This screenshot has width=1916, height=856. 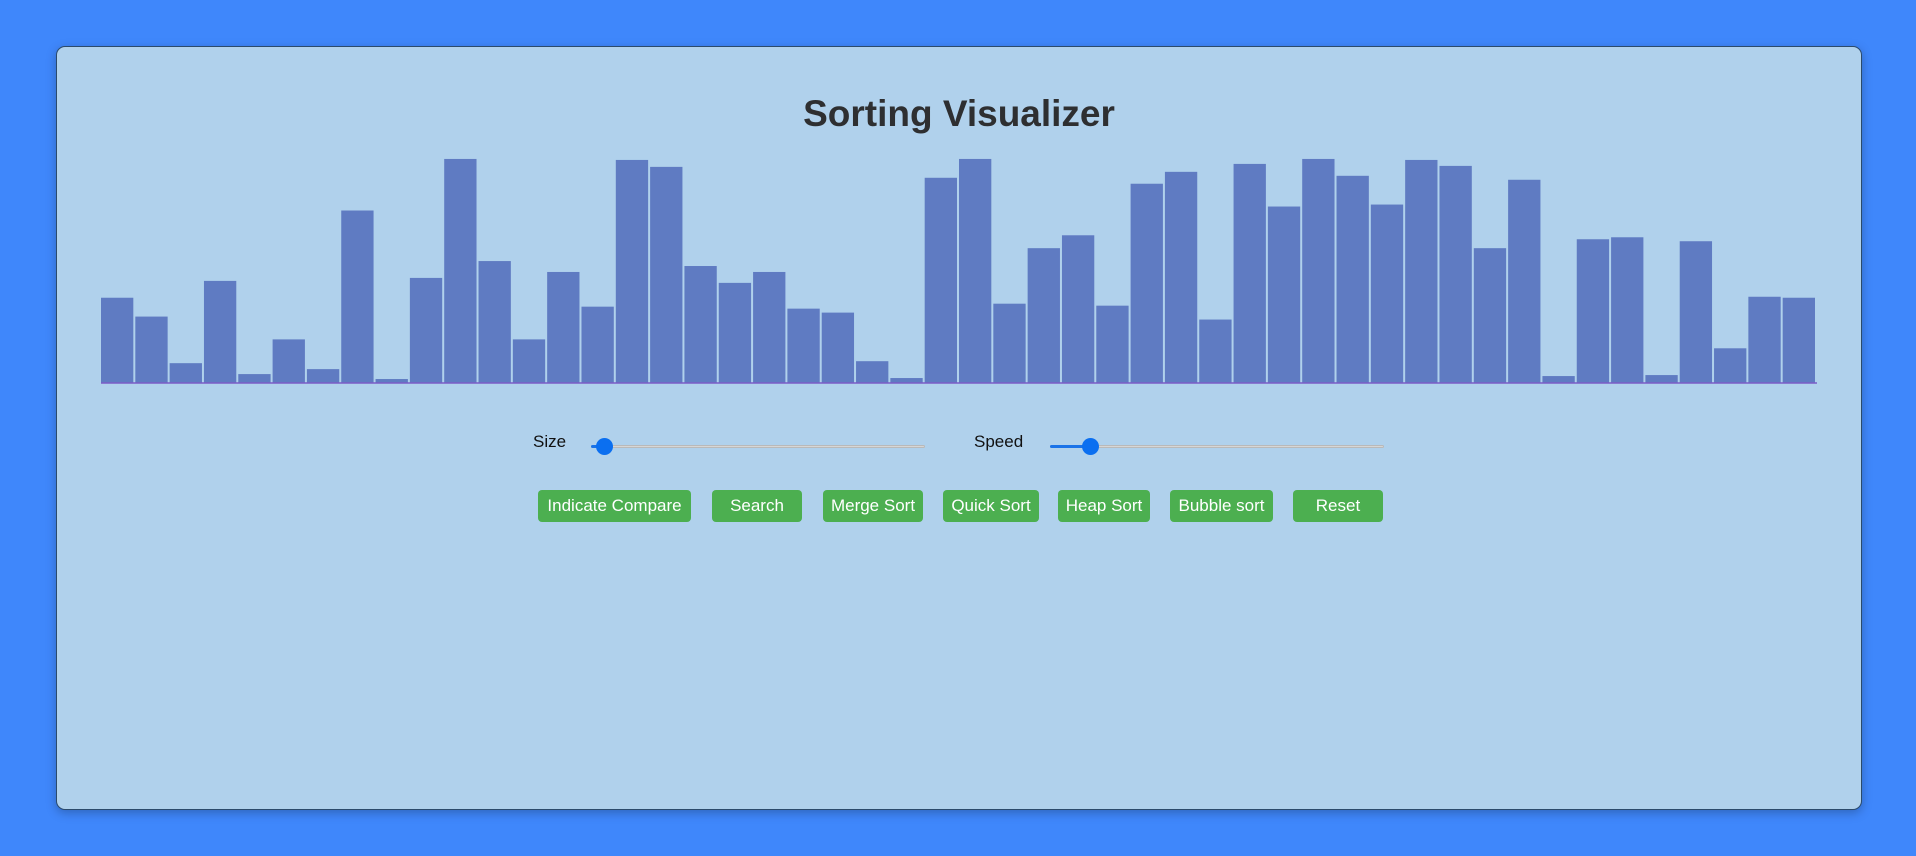 What do you see at coordinates (1221, 506) in the screenshot?
I see `bubble-sort-button: Bubble sort` at bounding box center [1221, 506].